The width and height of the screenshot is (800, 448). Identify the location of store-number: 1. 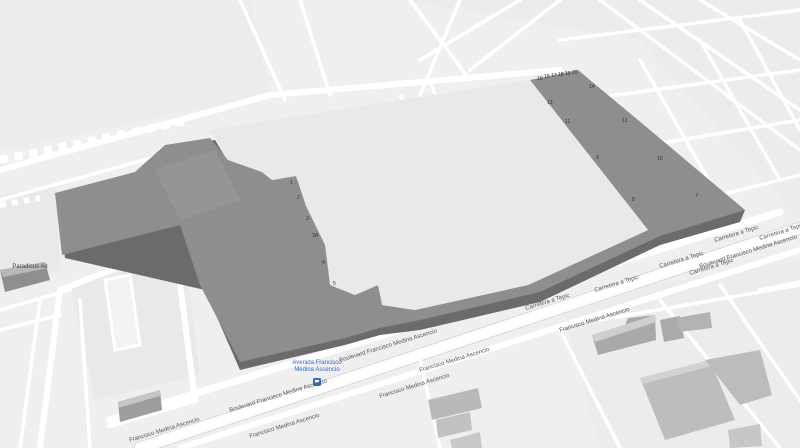
(291, 183).